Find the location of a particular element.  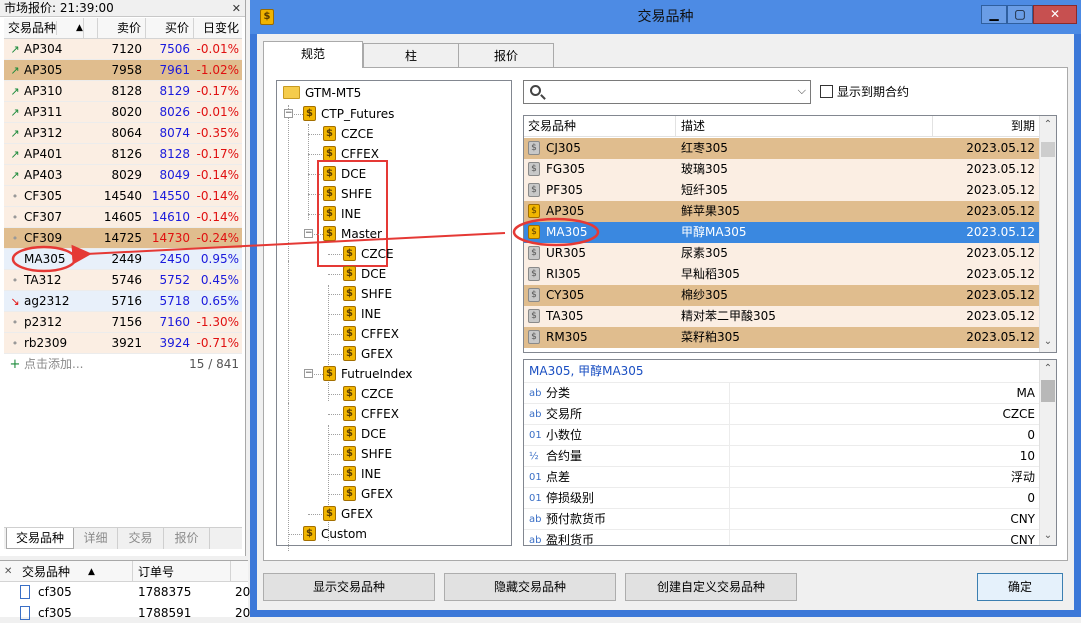

search-combobox: ⌵ is located at coordinates (667, 92).